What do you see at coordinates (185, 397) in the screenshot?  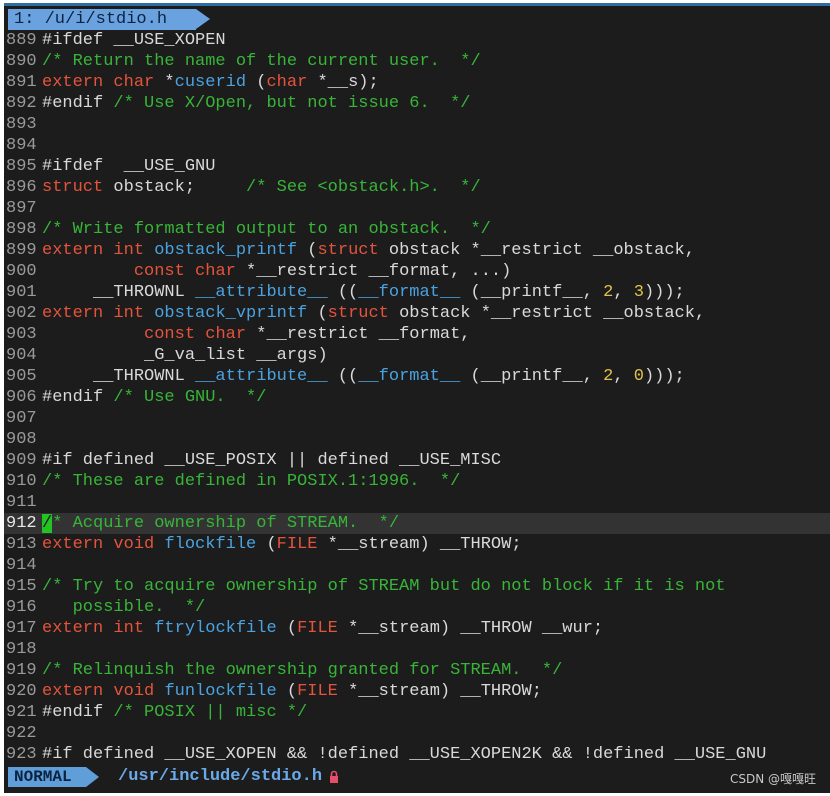 I see `code-token: /* Use GNU. */` at bounding box center [185, 397].